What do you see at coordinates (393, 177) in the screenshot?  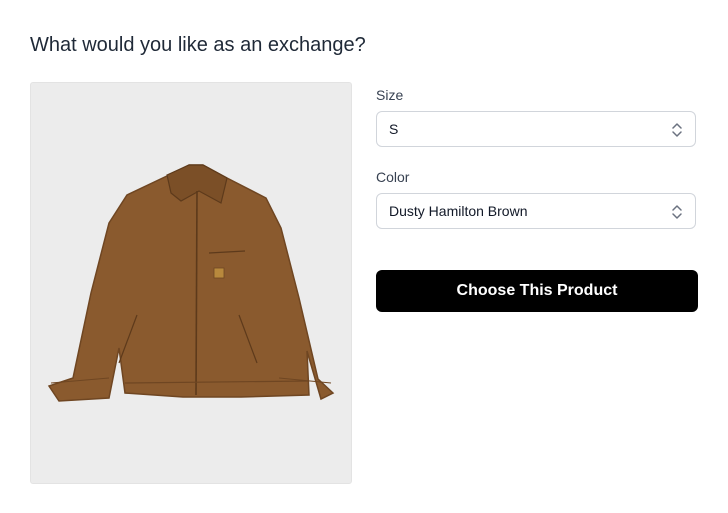 I see `color-label: Color` at bounding box center [393, 177].